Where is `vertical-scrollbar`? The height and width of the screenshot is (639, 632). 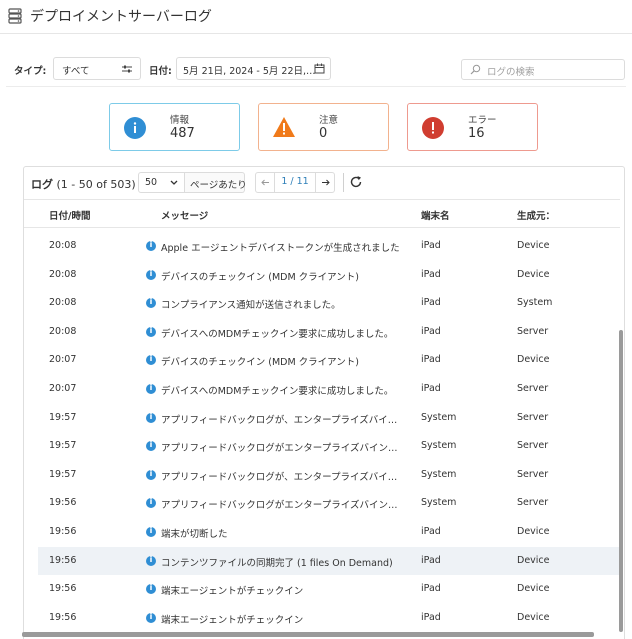
vertical-scrollbar is located at coordinates (621, 481).